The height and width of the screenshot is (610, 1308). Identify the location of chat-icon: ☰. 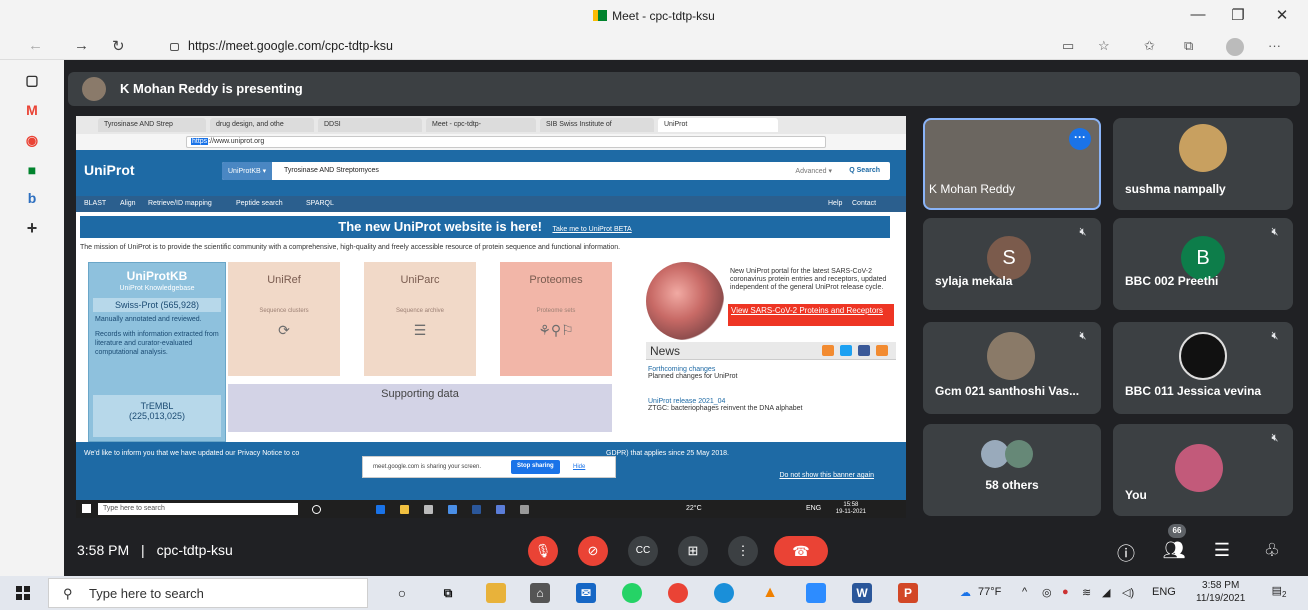
(1222, 550).